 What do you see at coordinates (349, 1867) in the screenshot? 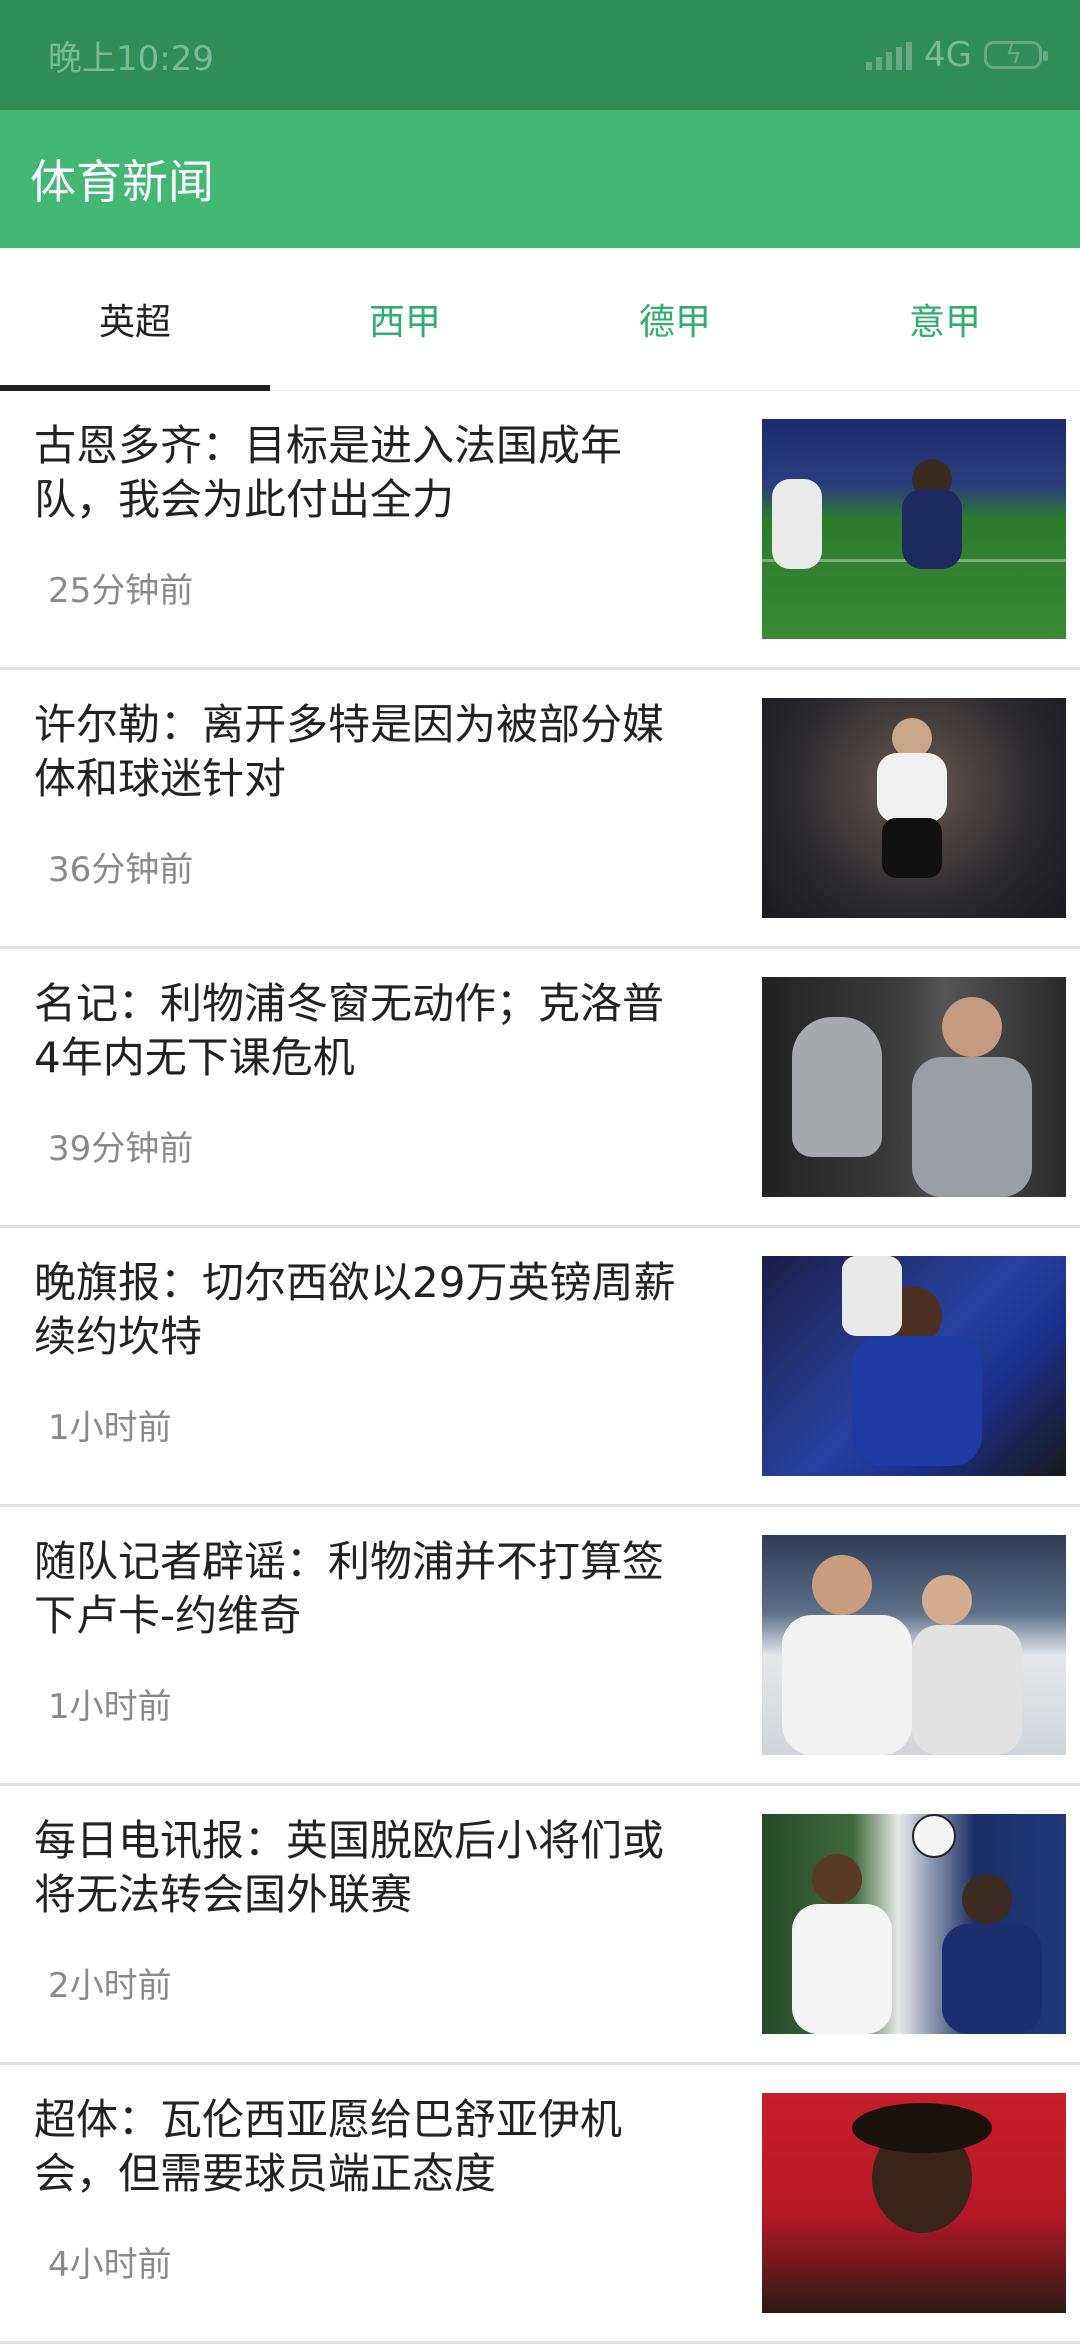
I see `news-title: 每日电讯报：英国脱欧后小将们或将无法转会国外联赛` at bounding box center [349, 1867].